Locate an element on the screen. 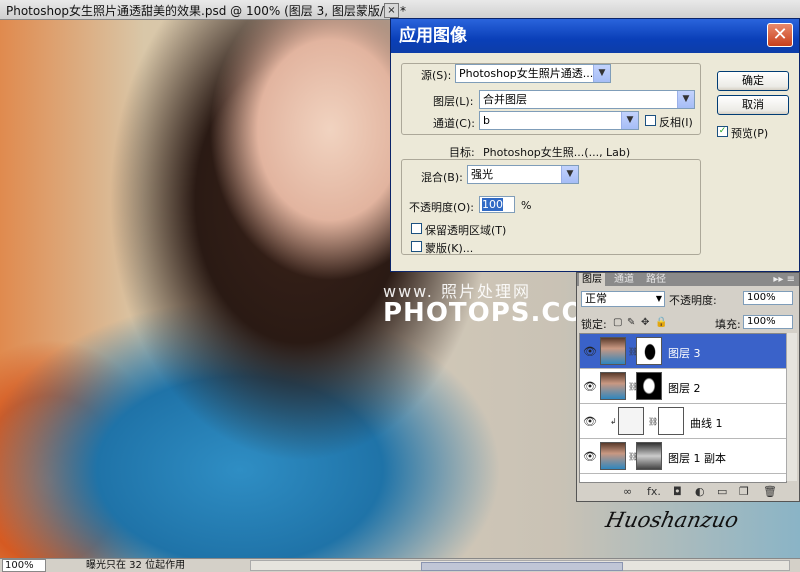 This screenshot has height=572, width=800. target-value: Photoshop女生照...(..., Lab) is located at coordinates (557, 152).